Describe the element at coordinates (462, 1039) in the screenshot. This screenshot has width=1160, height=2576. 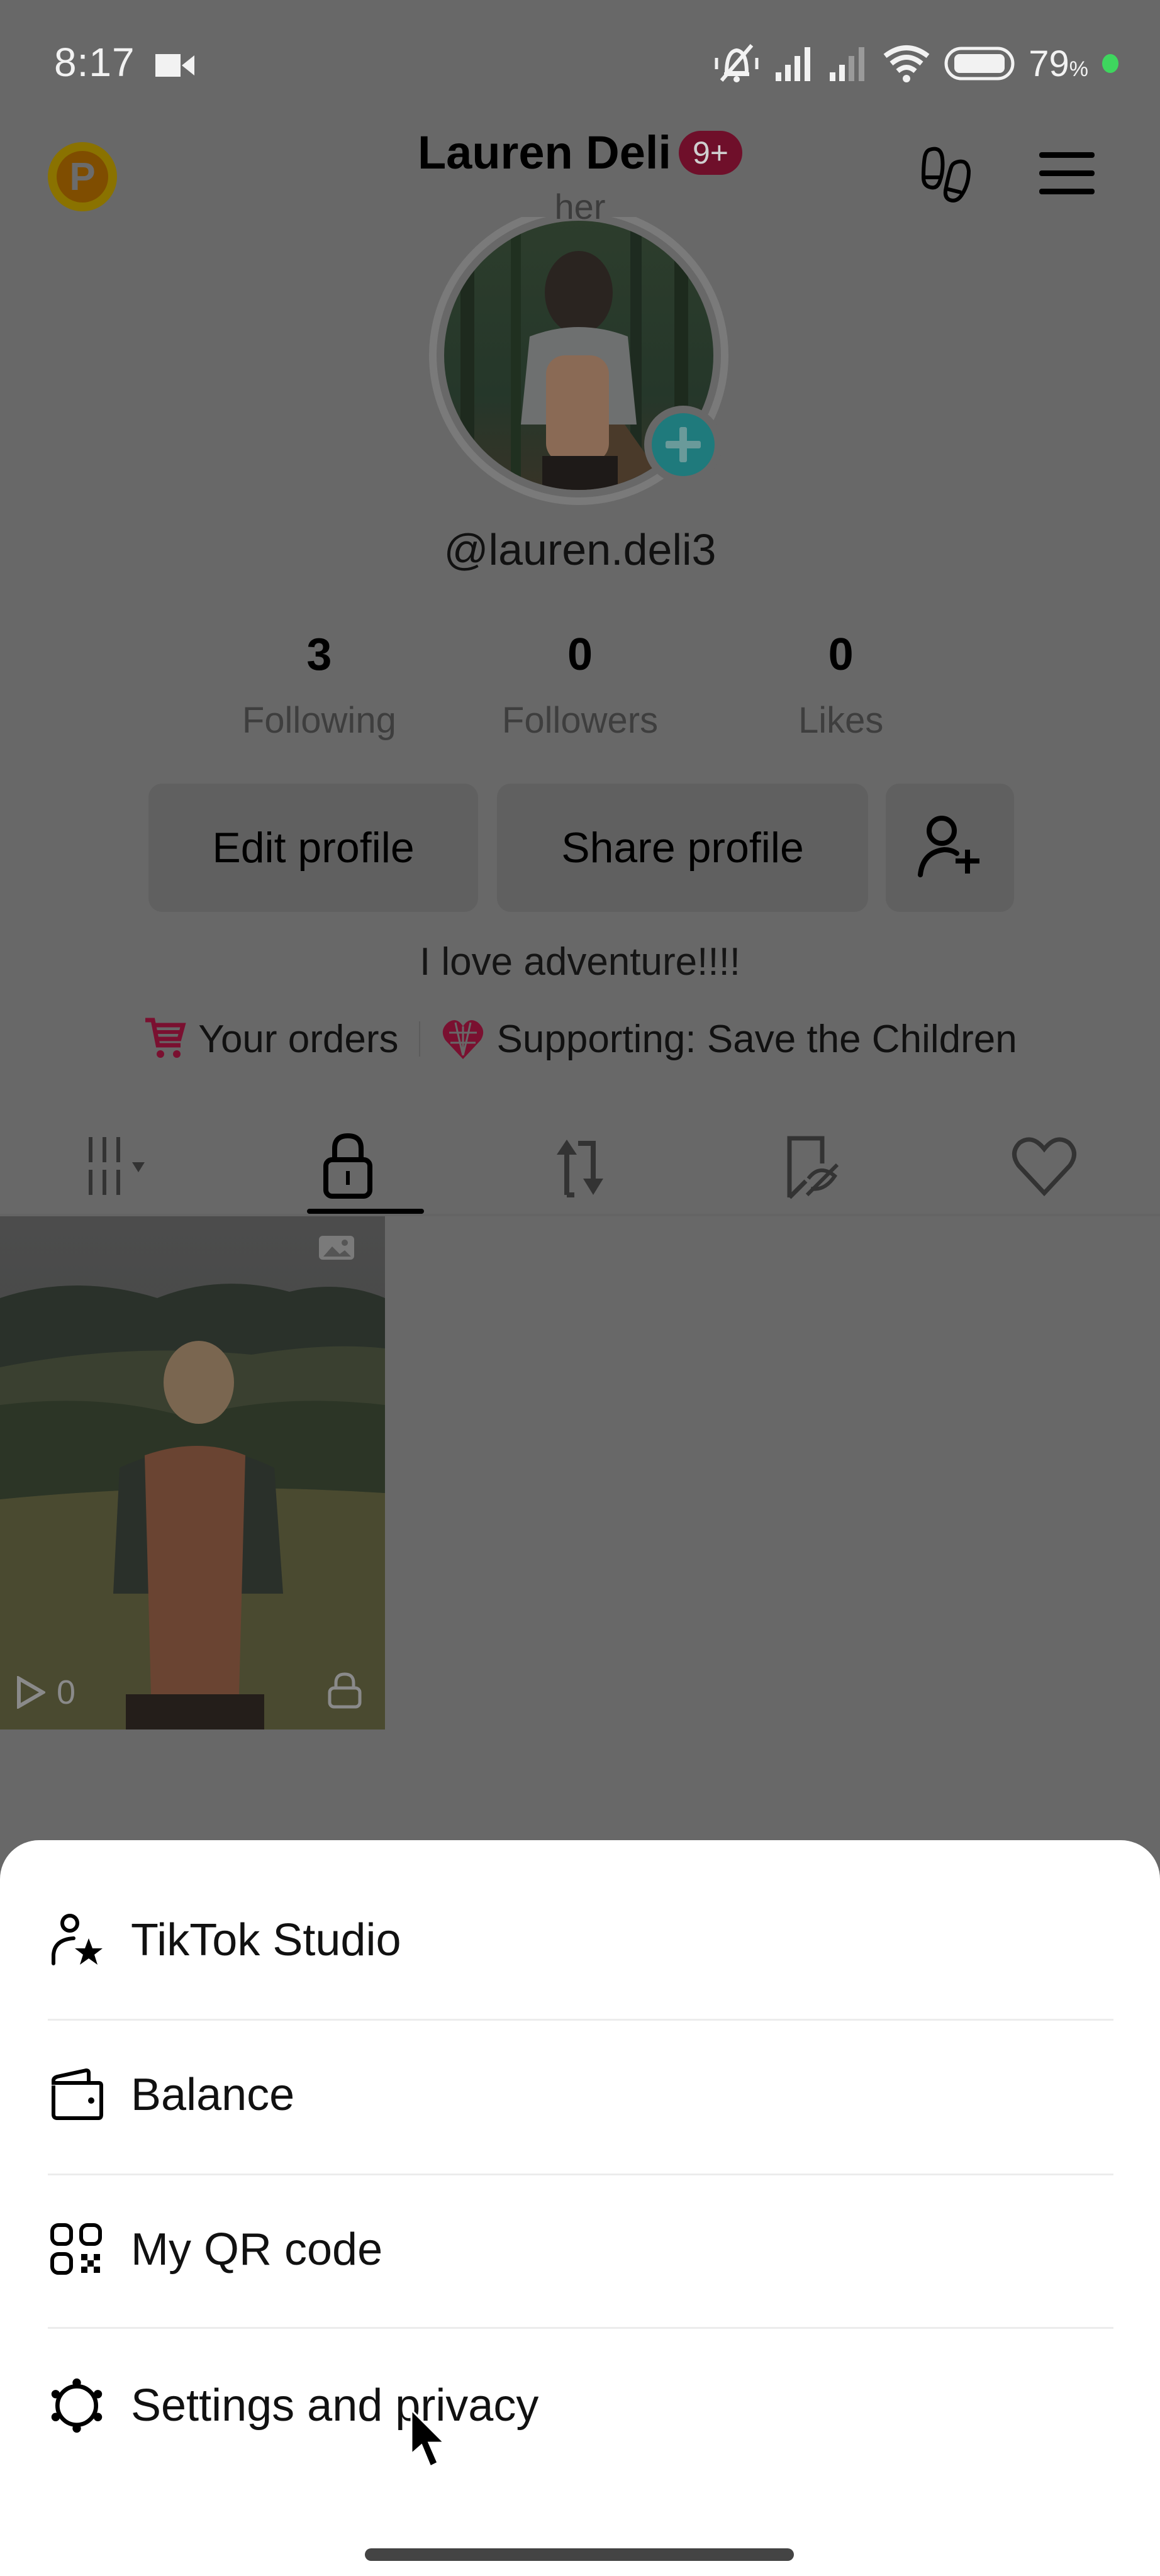
I see `charity-heart-globe-icon` at that location.